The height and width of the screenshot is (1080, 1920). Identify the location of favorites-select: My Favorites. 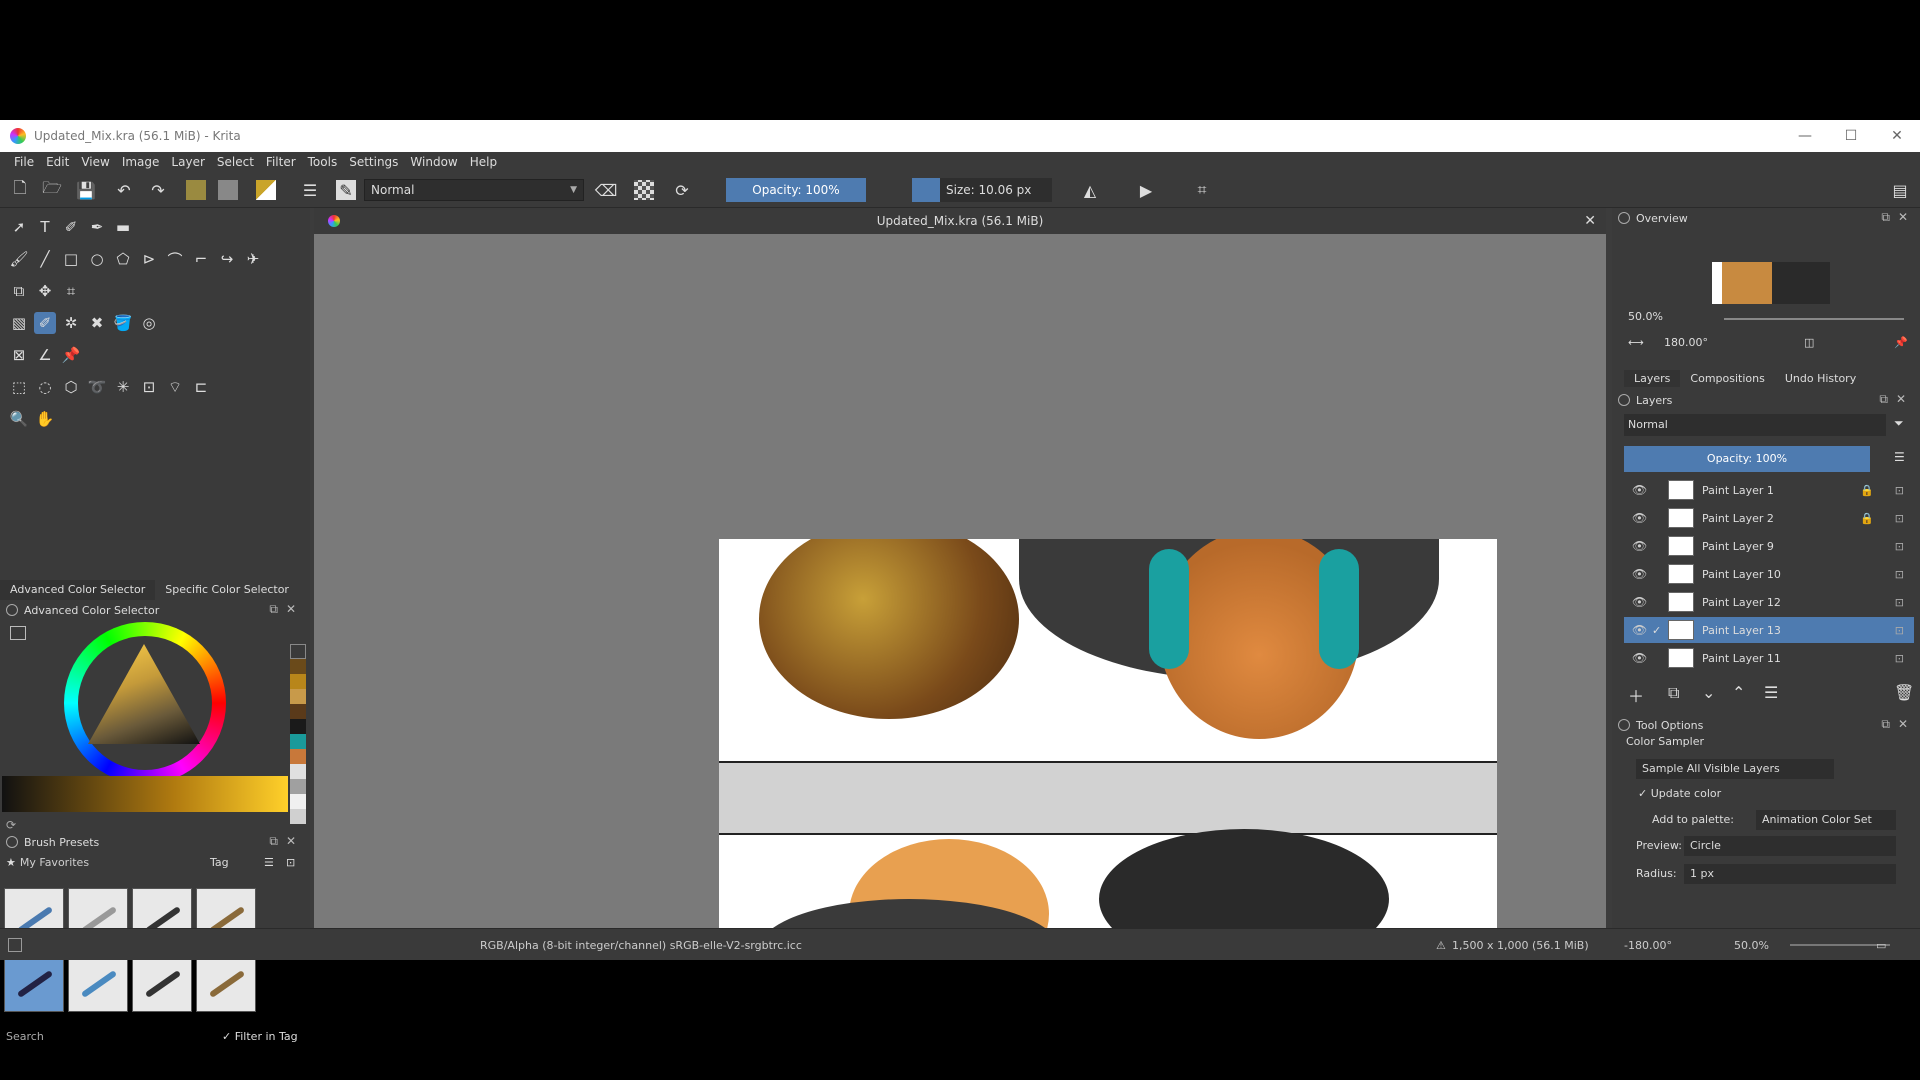
(54, 862).